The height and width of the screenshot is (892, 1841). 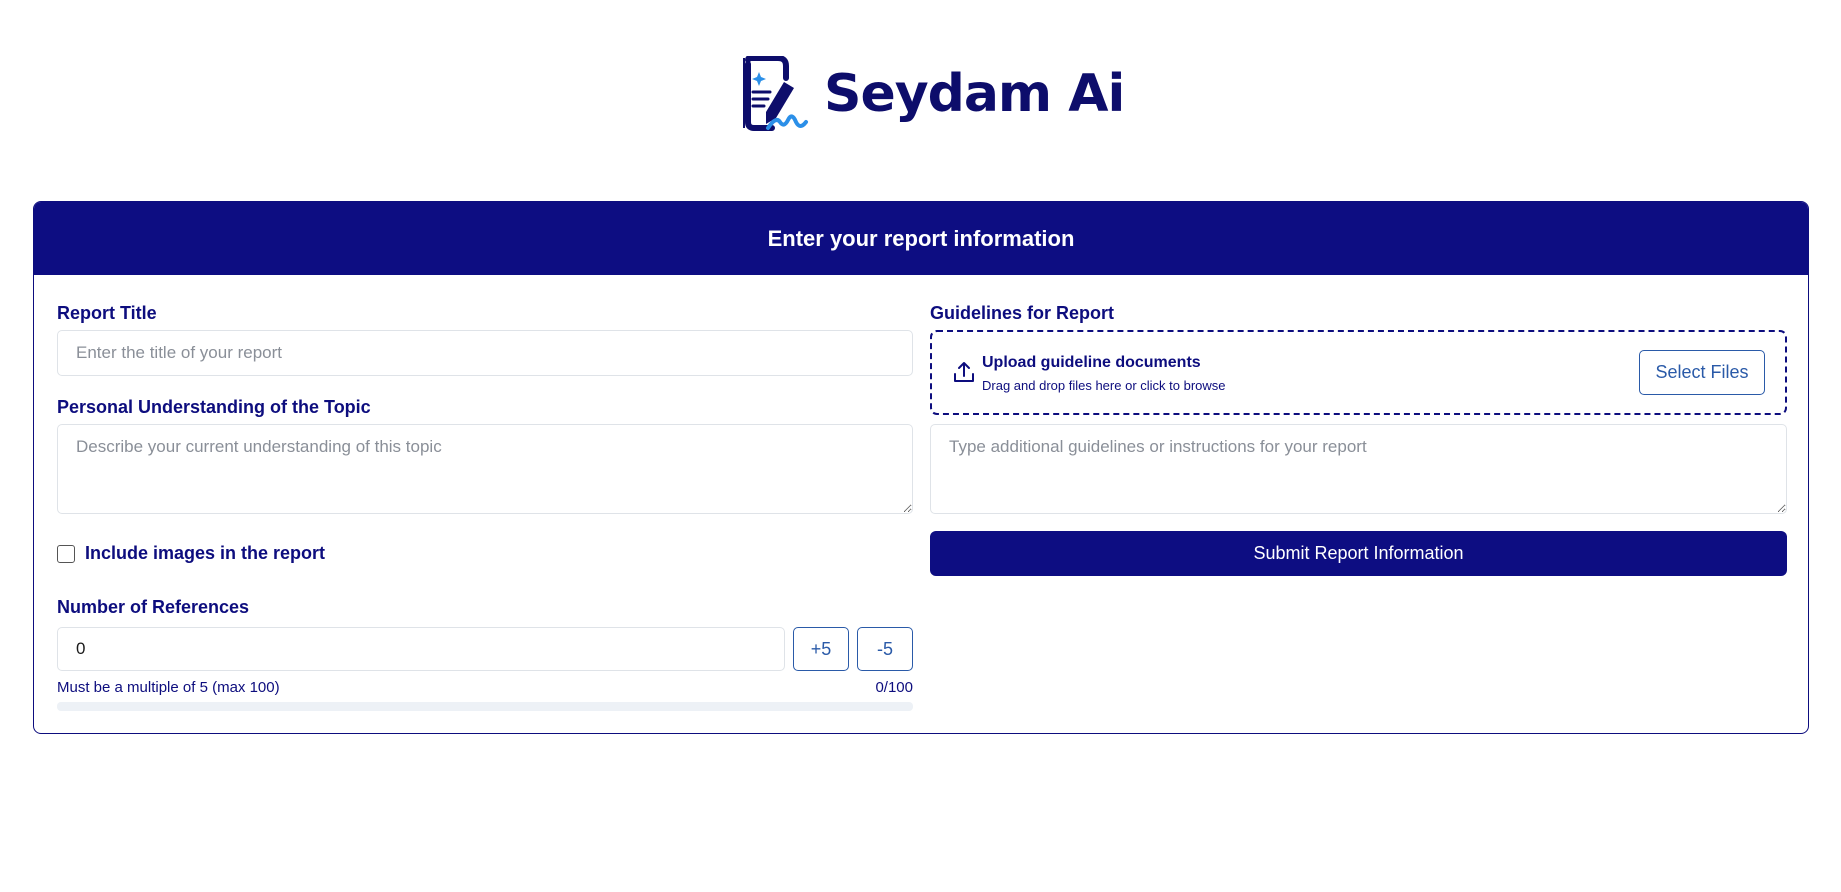 I want to click on understanding-label: Personal Understanding of the Topic, so click(x=214, y=407).